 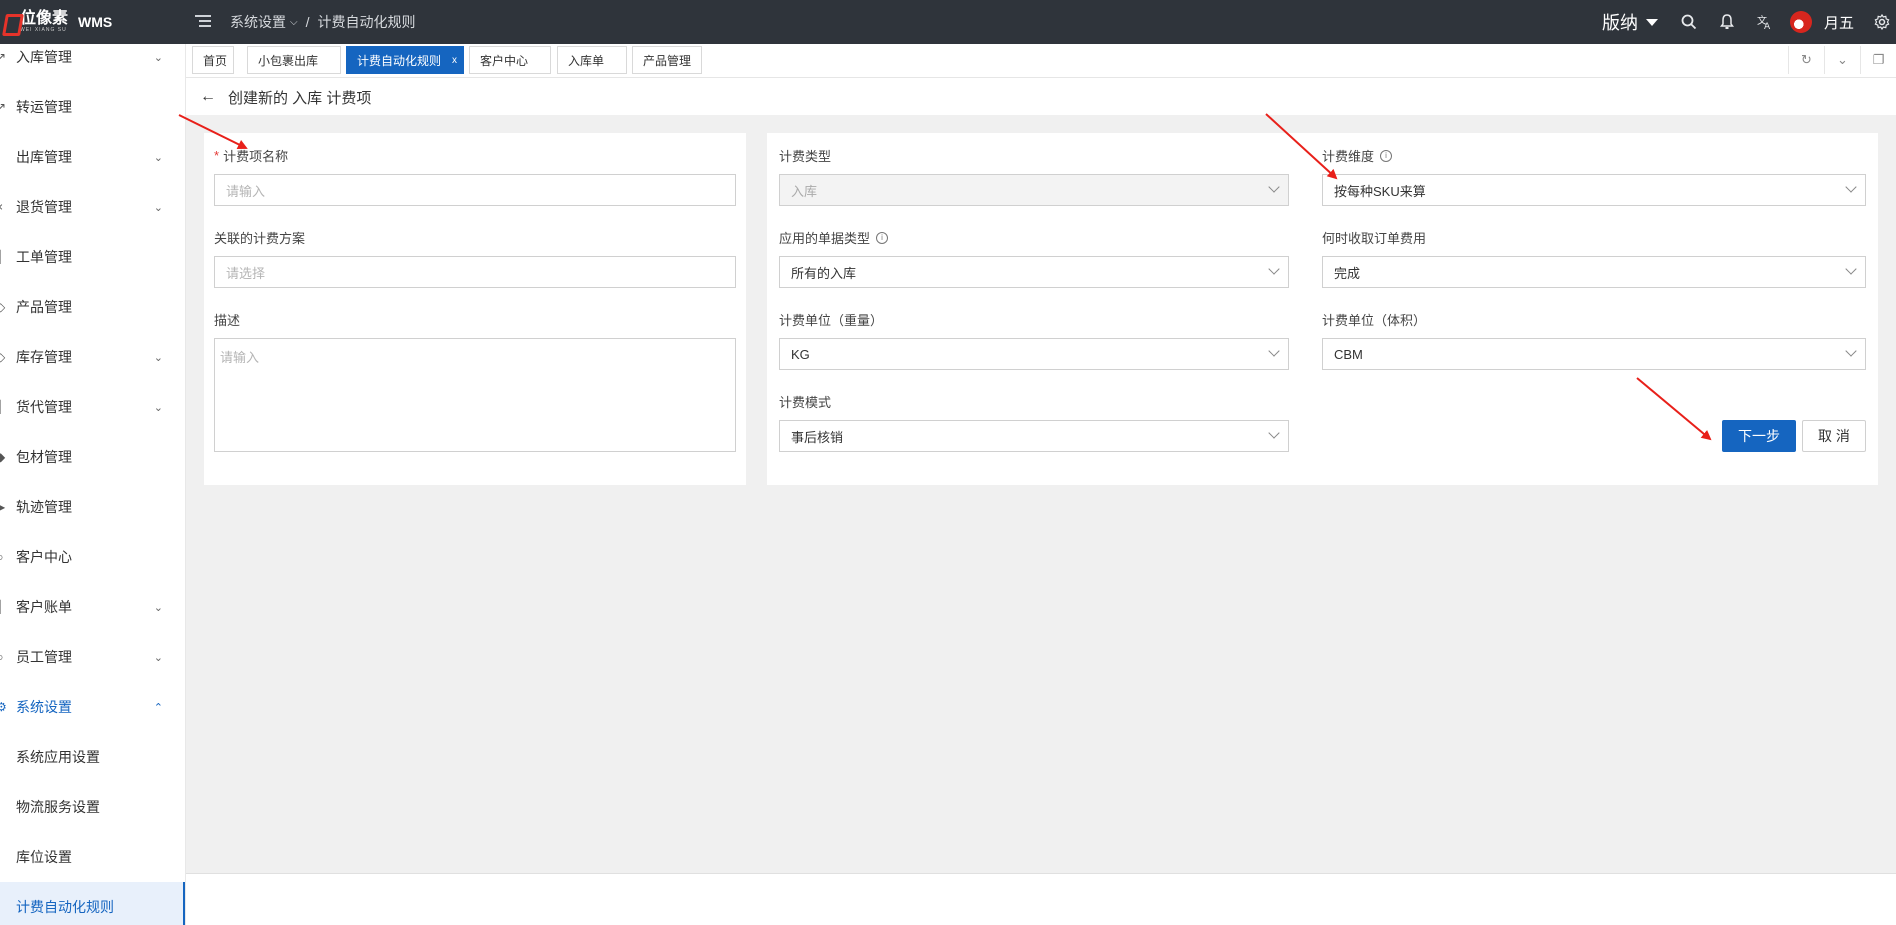 I want to click on settings-icon: ⚙, so click(x=4, y=707).